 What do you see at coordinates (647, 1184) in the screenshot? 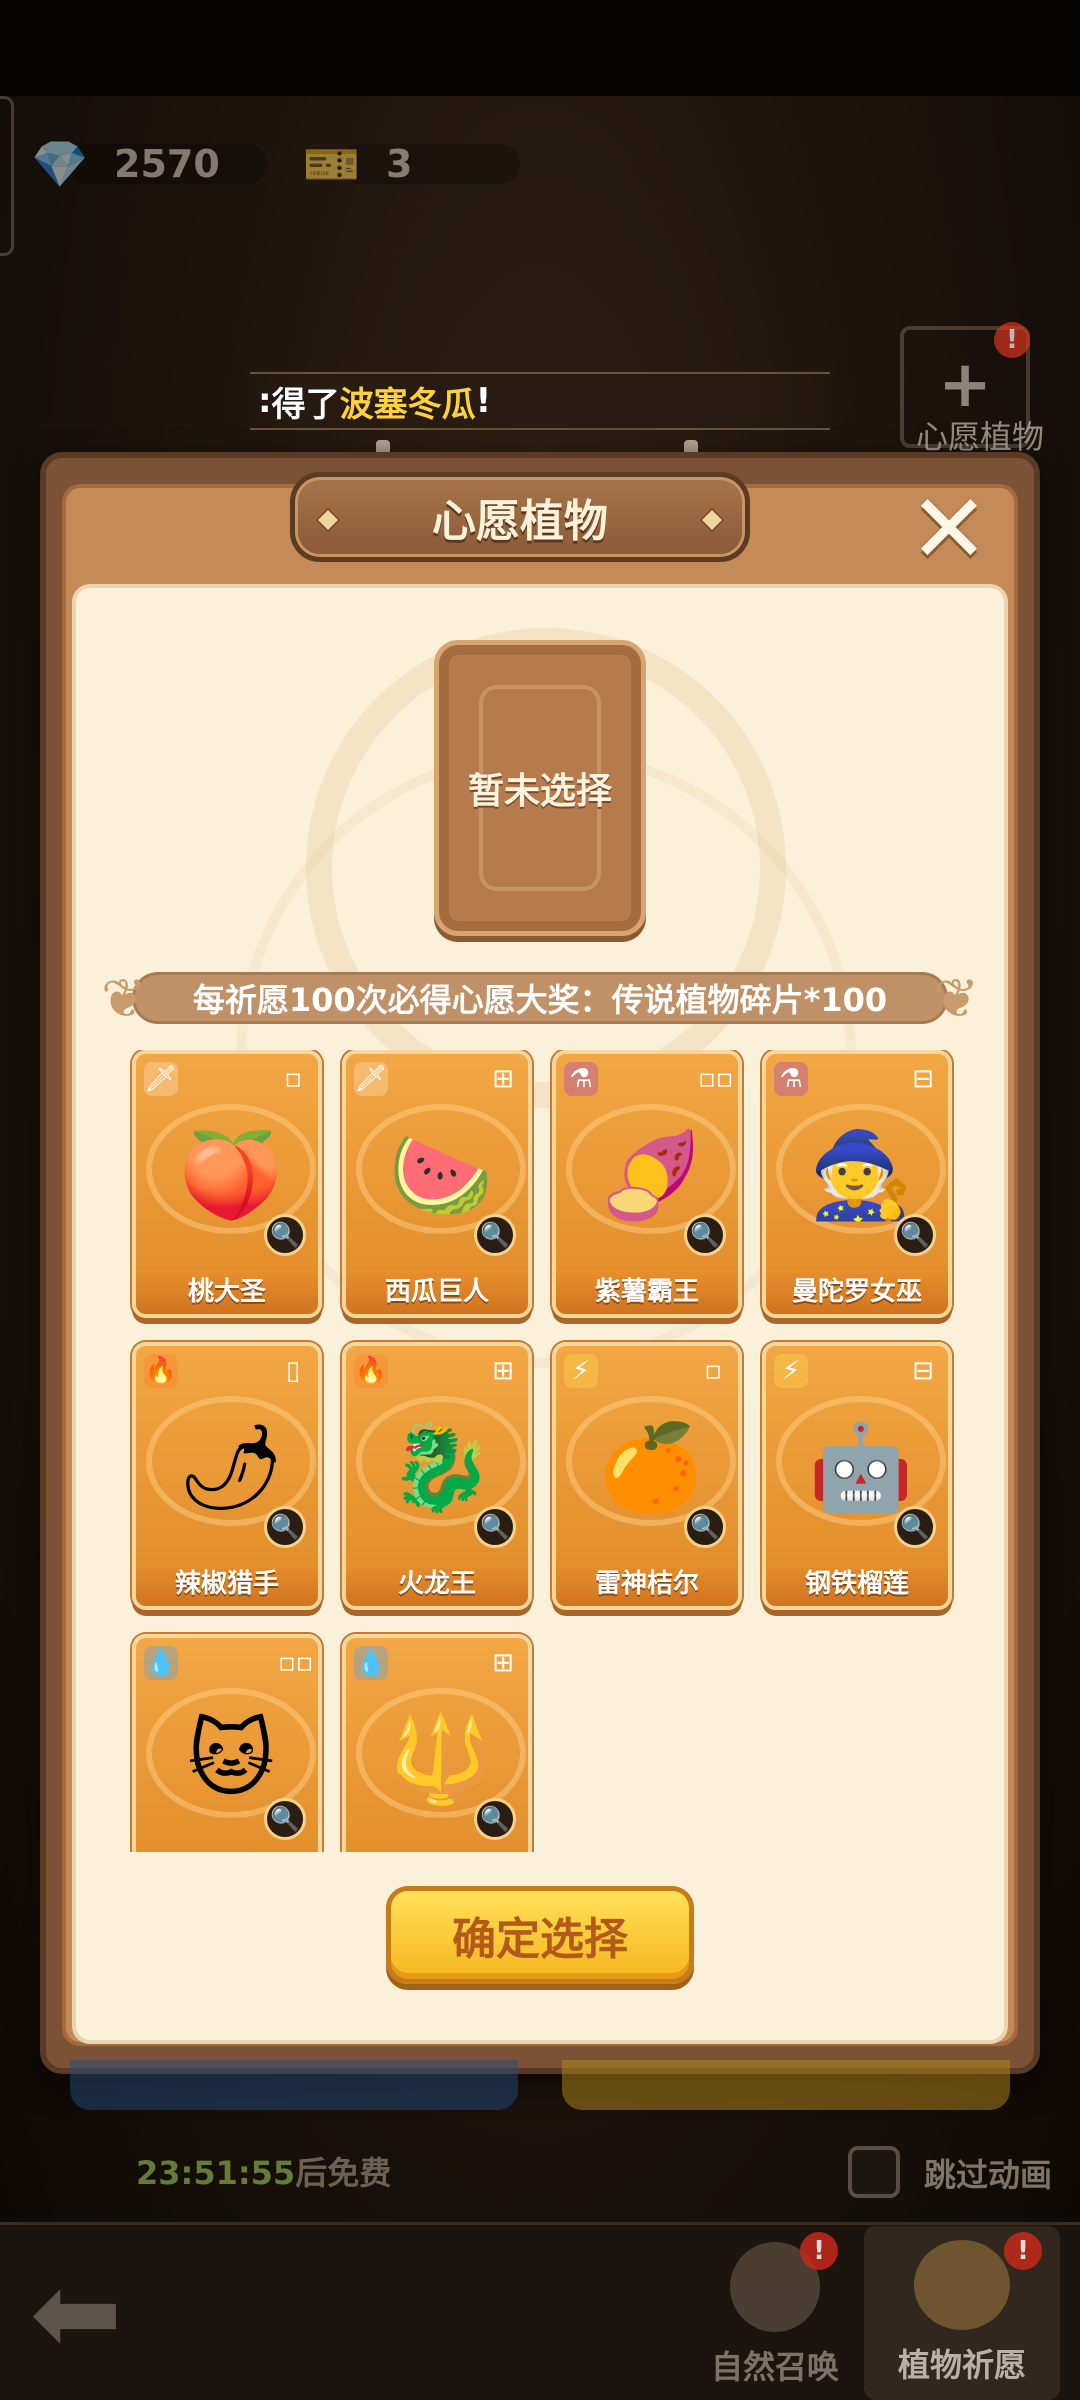
I see `plant-card: ⚗ ▫▫ 🍠 🔍 紫薯霸王` at bounding box center [647, 1184].